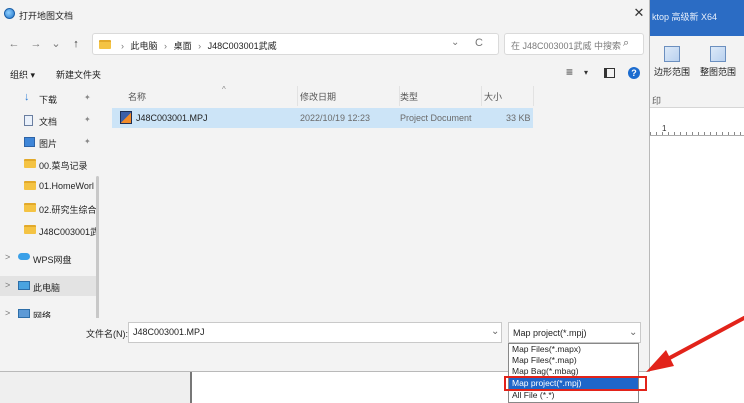 This screenshot has height=403, width=744. Describe the element at coordinates (46, 16) in the screenshot. I see `dialog-title: 打开地图文档` at that location.